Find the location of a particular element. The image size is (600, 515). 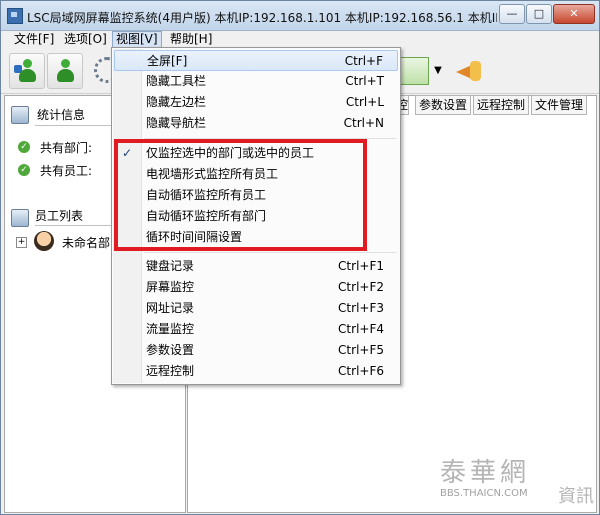

chevron-down-icon: ▼ is located at coordinates (438, 71).